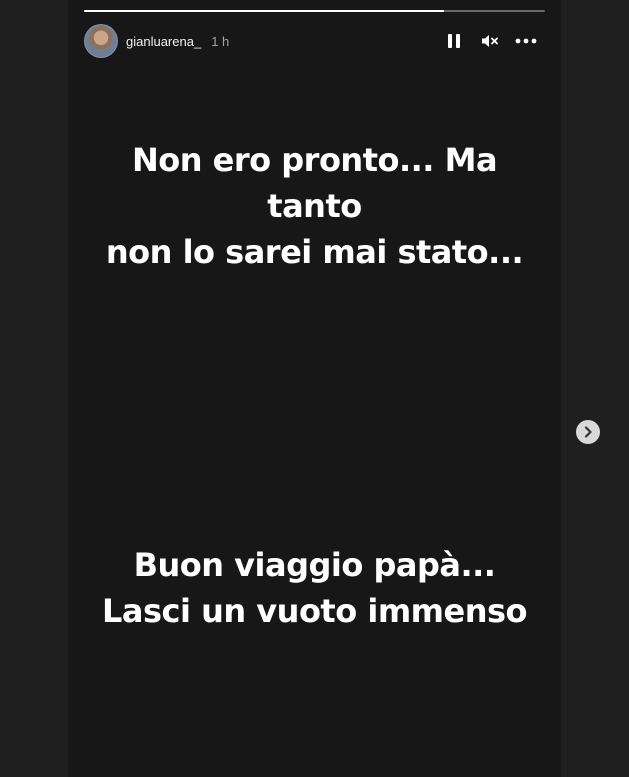 The image size is (629, 777). What do you see at coordinates (264, 11) in the screenshot?
I see `story-progress-fill` at bounding box center [264, 11].